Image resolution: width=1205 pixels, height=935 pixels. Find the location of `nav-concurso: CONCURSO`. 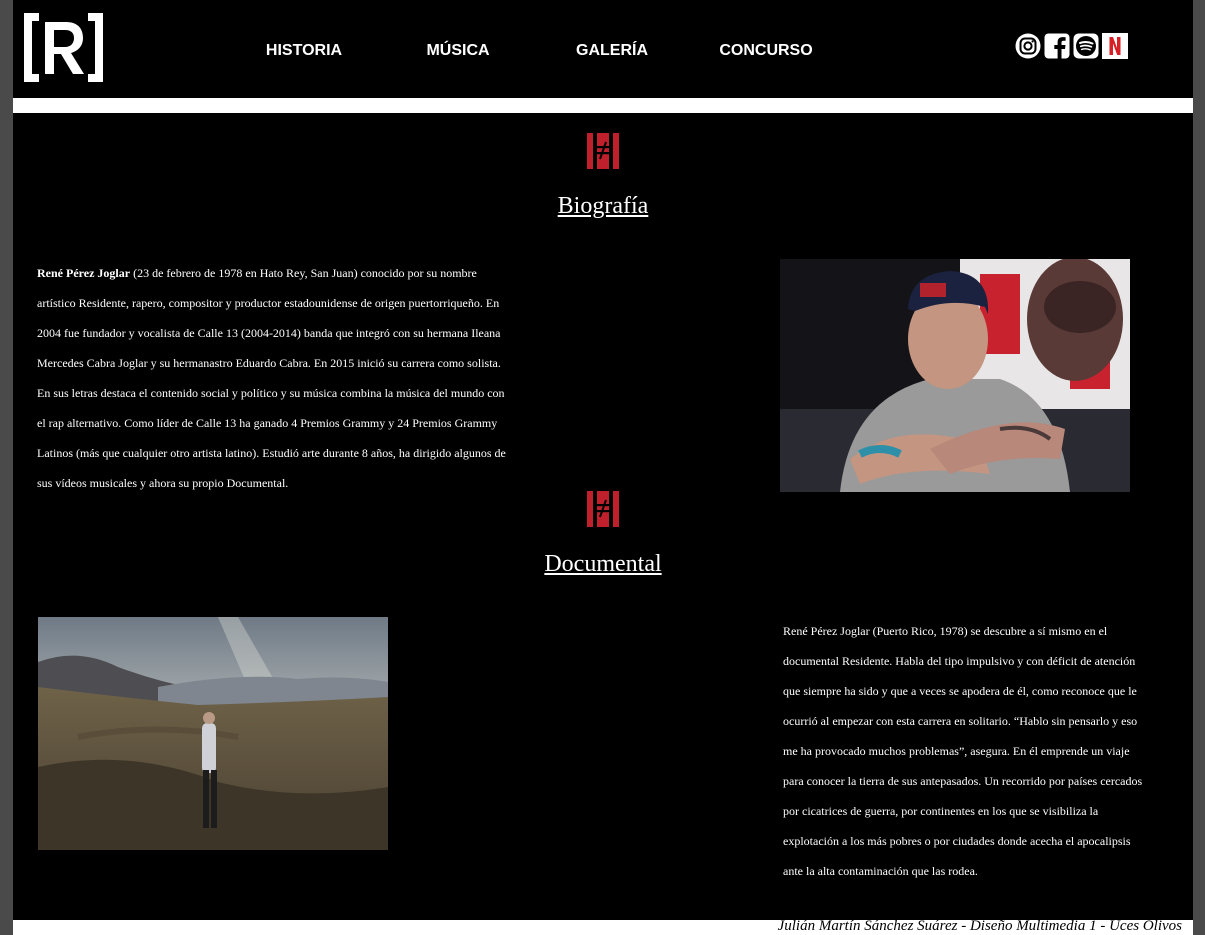

nav-concurso: CONCURSO is located at coordinates (765, 51).